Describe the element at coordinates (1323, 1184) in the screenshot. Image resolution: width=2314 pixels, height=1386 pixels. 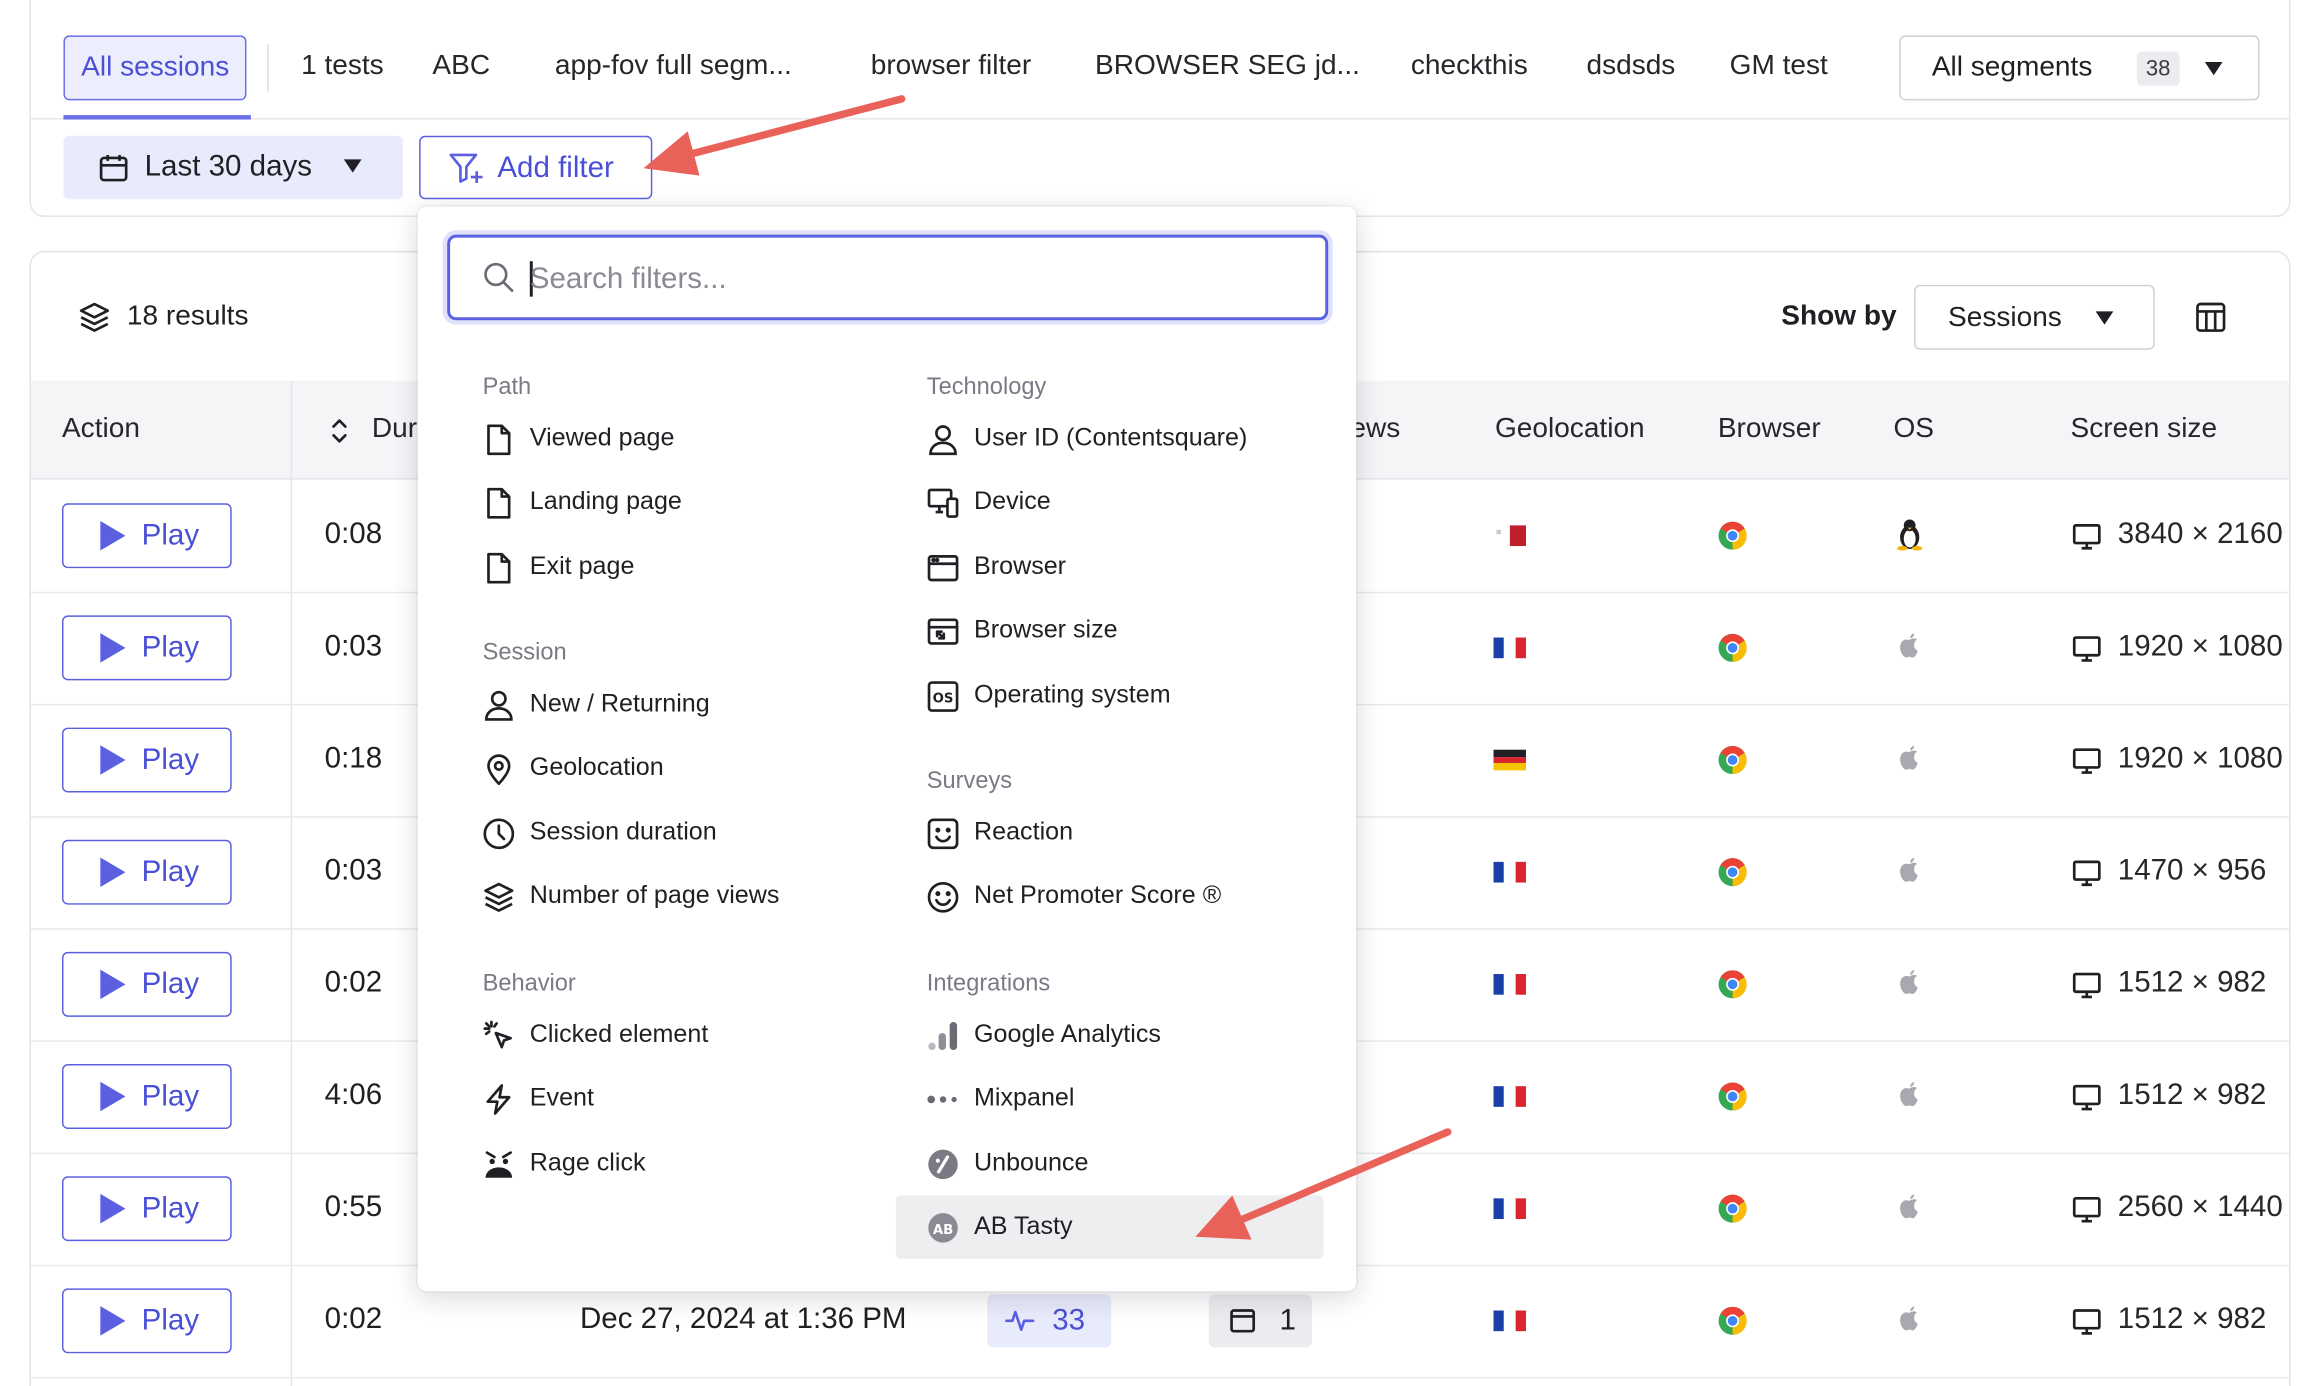
I see `arrow-to-ab-tasty` at that location.